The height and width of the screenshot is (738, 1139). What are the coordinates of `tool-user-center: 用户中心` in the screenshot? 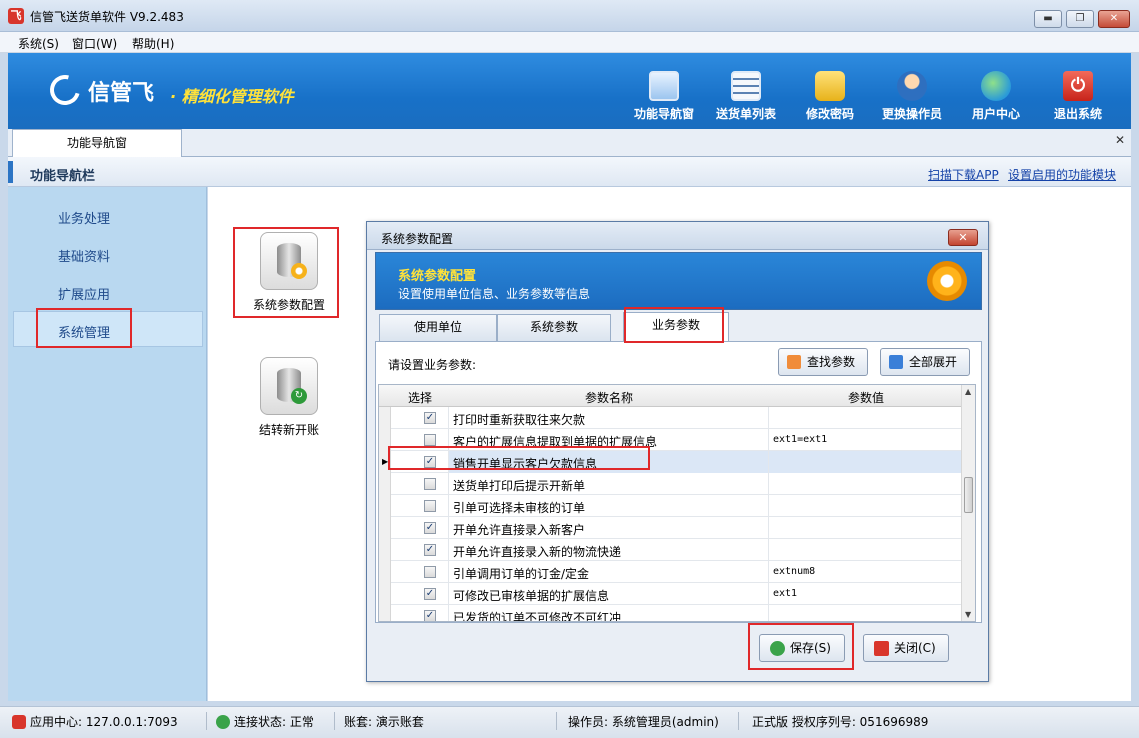 It's located at (996, 99).